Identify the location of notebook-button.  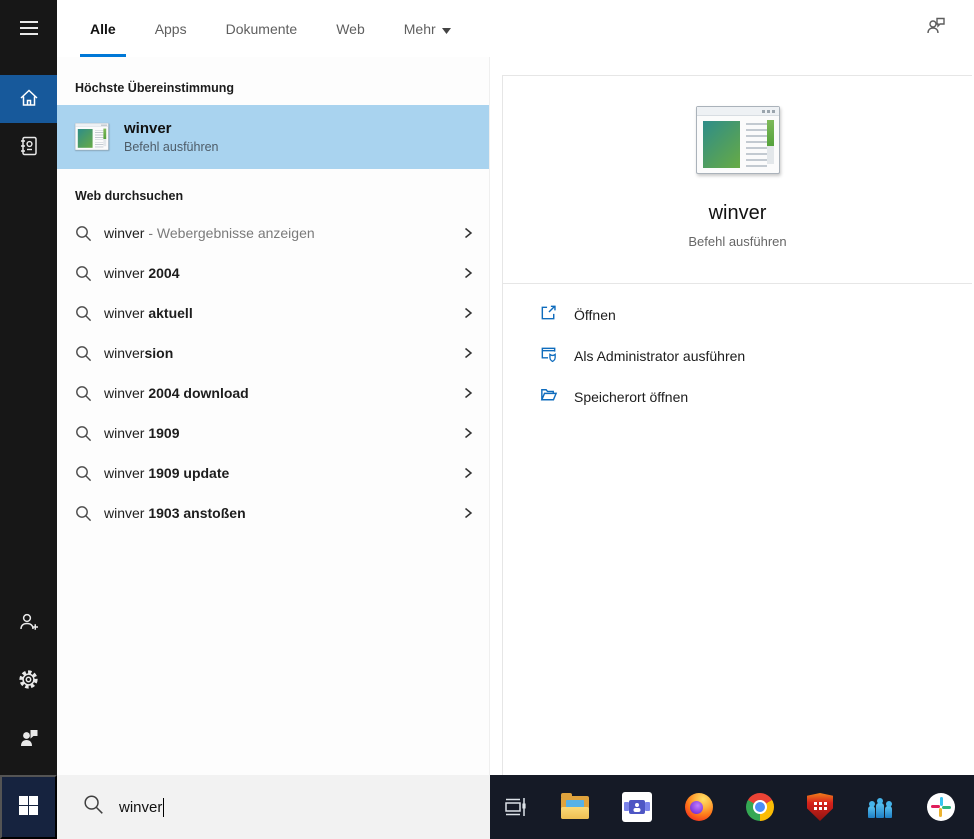
(28, 147).